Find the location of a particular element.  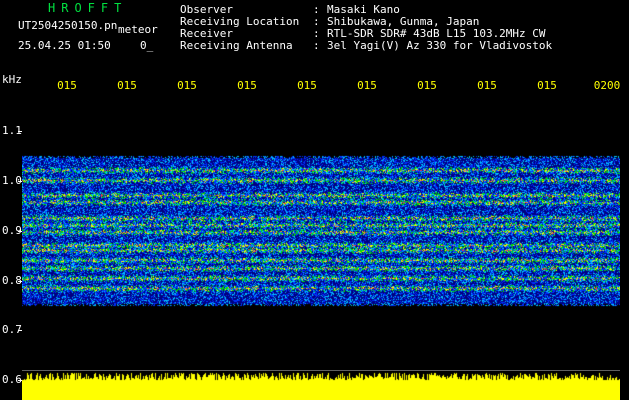

antenna-label: Receiving Antenna is located at coordinates (236, 45).